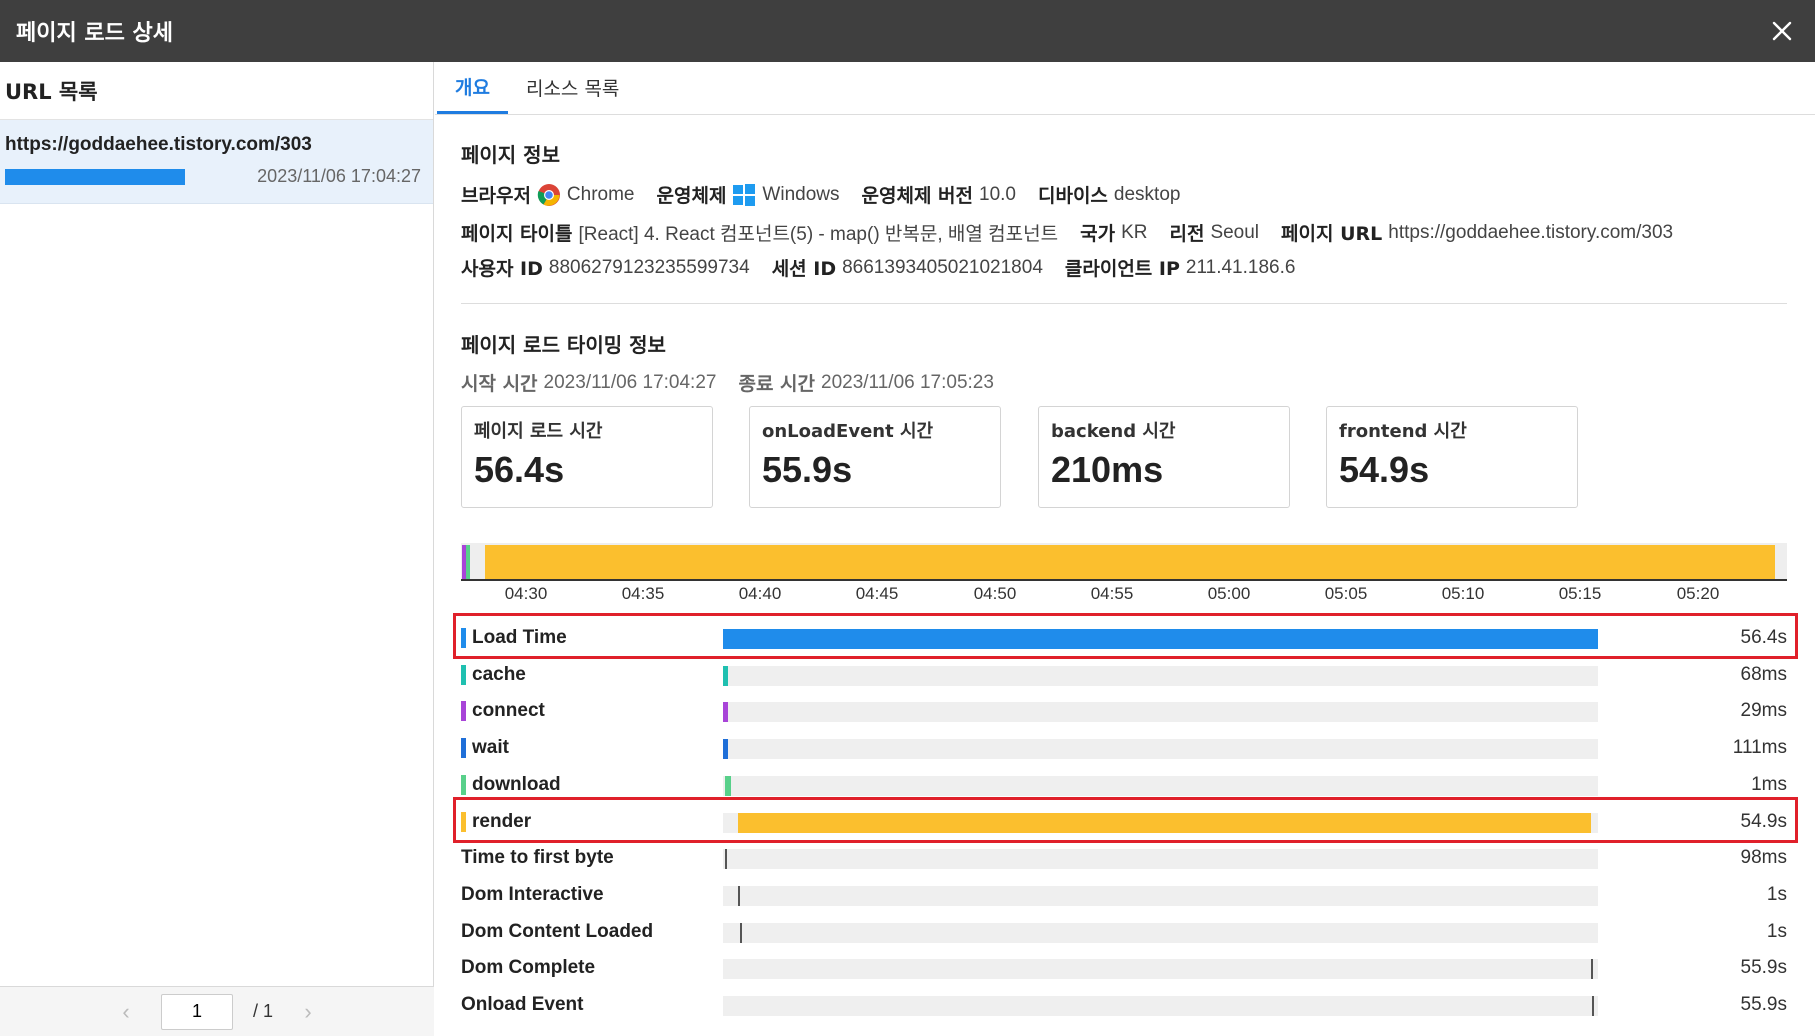 The image size is (1815, 1036). Describe the element at coordinates (508, 710) in the screenshot. I see `metric-label-text: connect` at that location.